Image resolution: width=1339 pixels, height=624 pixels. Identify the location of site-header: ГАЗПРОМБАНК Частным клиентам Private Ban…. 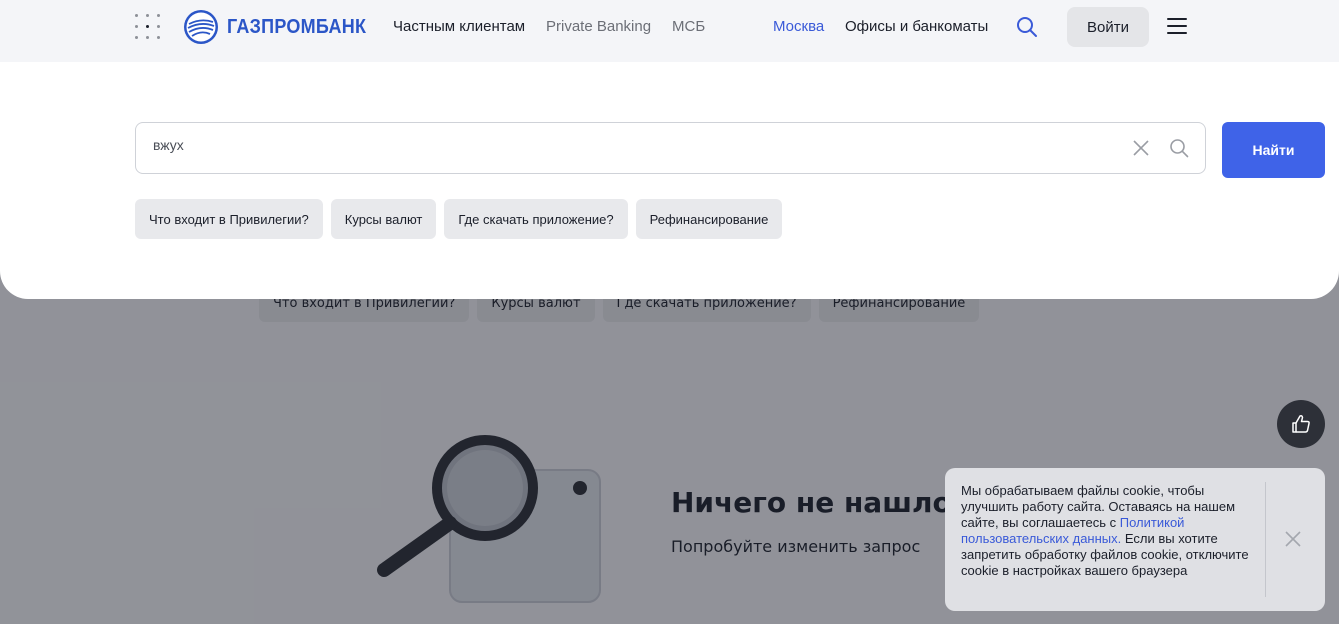
(669, 31).